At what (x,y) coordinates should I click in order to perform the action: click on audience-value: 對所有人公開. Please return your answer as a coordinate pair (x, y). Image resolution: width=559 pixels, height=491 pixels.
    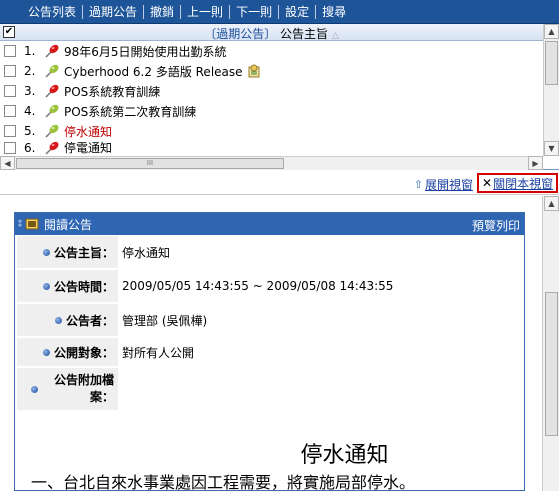
    Looking at the image, I should click on (320, 352).